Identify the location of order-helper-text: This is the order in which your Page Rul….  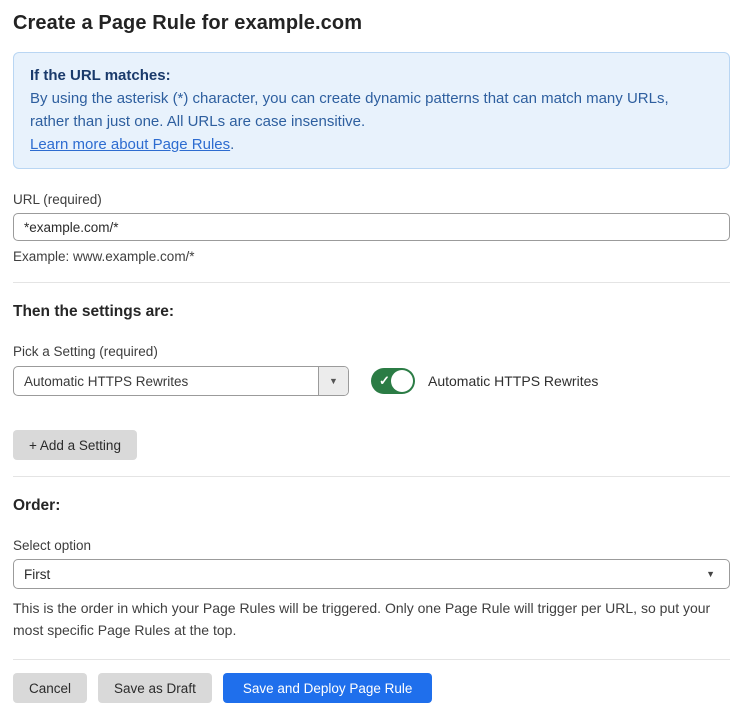
(362, 619).